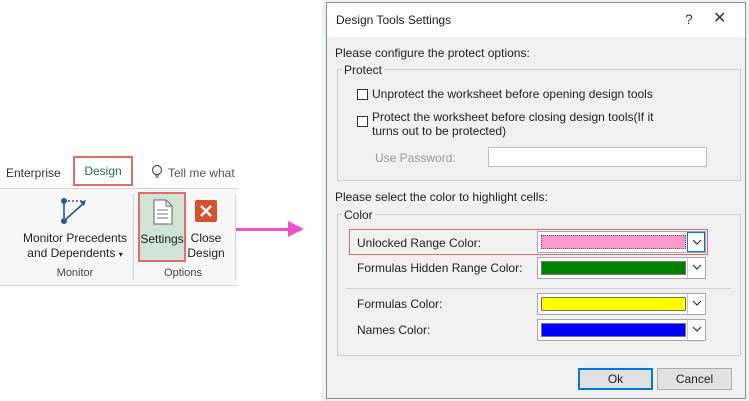  What do you see at coordinates (363, 70) in the screenshot?
I see `protect-group-title: Protect` at bounding box center [363, 70].